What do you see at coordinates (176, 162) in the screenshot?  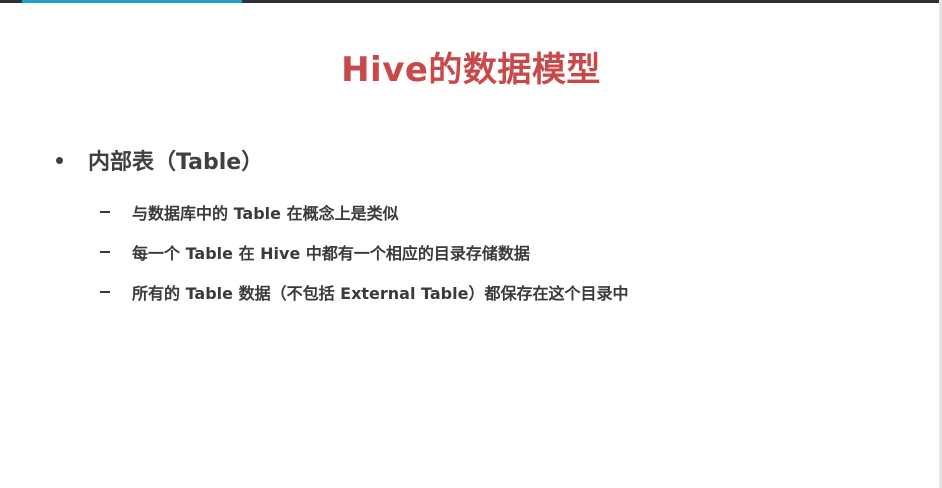 I see `bullet-text: 内部表（Table）` at bounding box center [176, 162].